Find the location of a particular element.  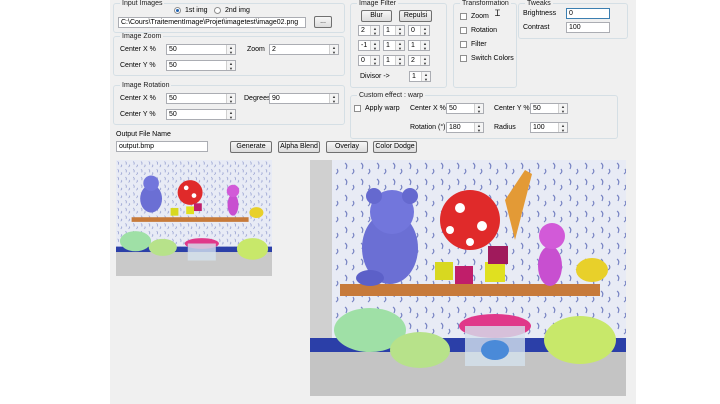

zoom-center-y-label: Center Y % is located at coordinates (138, 65).